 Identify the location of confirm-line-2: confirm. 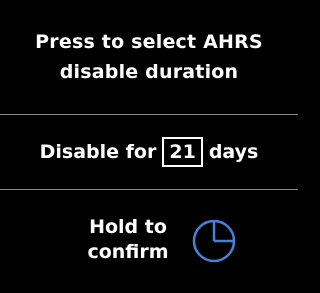
(128, 252).